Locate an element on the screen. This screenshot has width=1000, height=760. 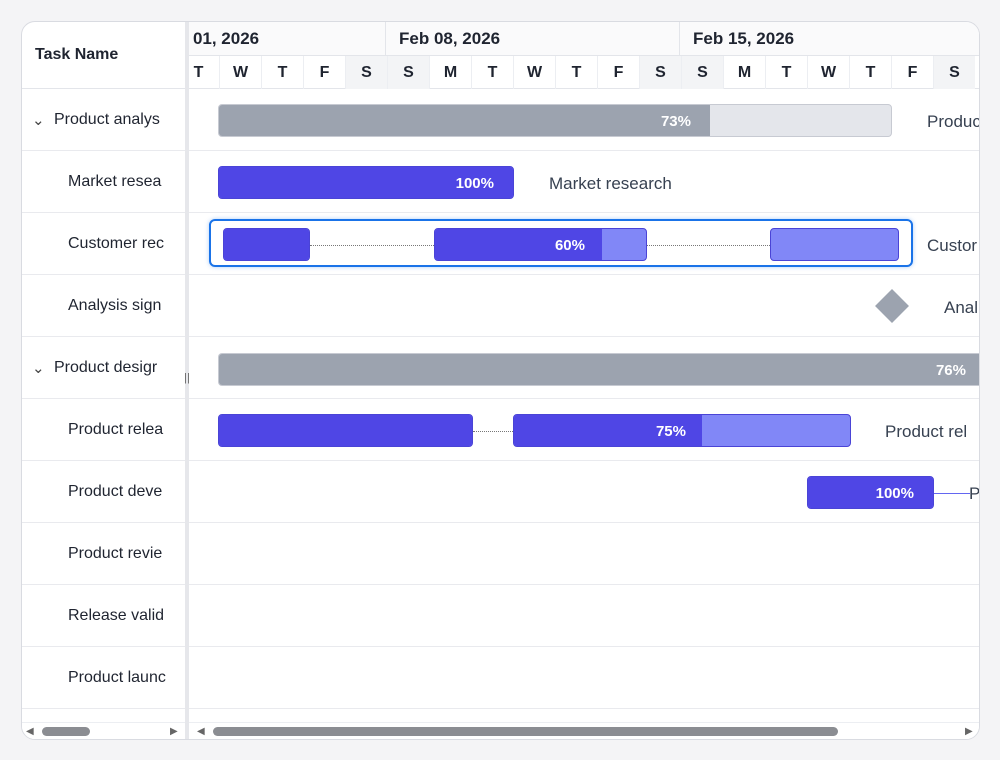
progress-percent: 73% is located at coordinates (675, 121).